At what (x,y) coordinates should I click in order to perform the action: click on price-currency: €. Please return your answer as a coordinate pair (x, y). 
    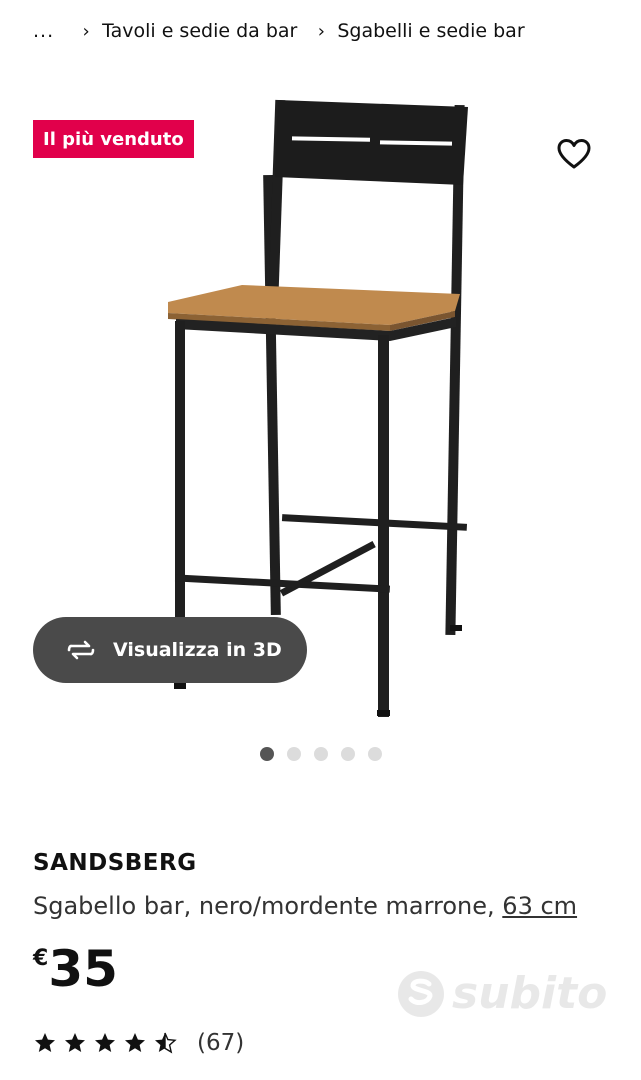
    Looking at the image, I should click on (41, 958).